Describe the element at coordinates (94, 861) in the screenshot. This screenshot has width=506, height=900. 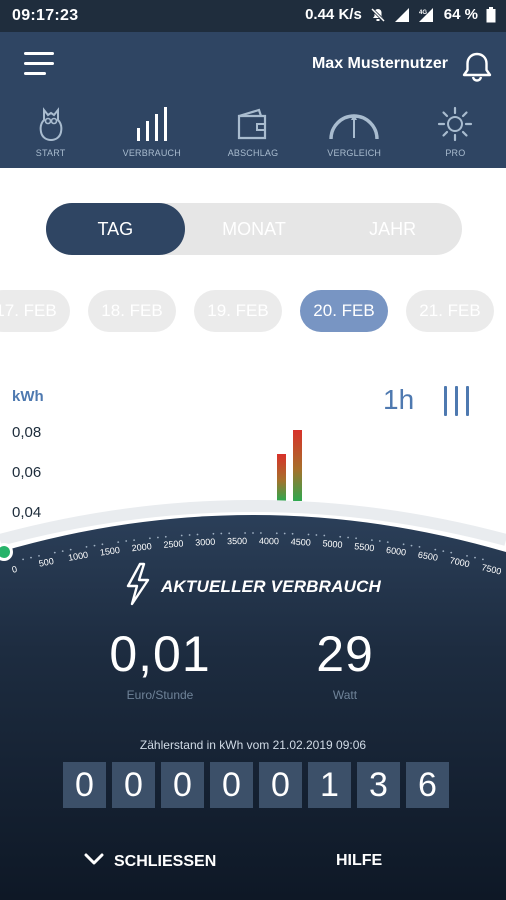
I see `chevron-down-icon` at that location.